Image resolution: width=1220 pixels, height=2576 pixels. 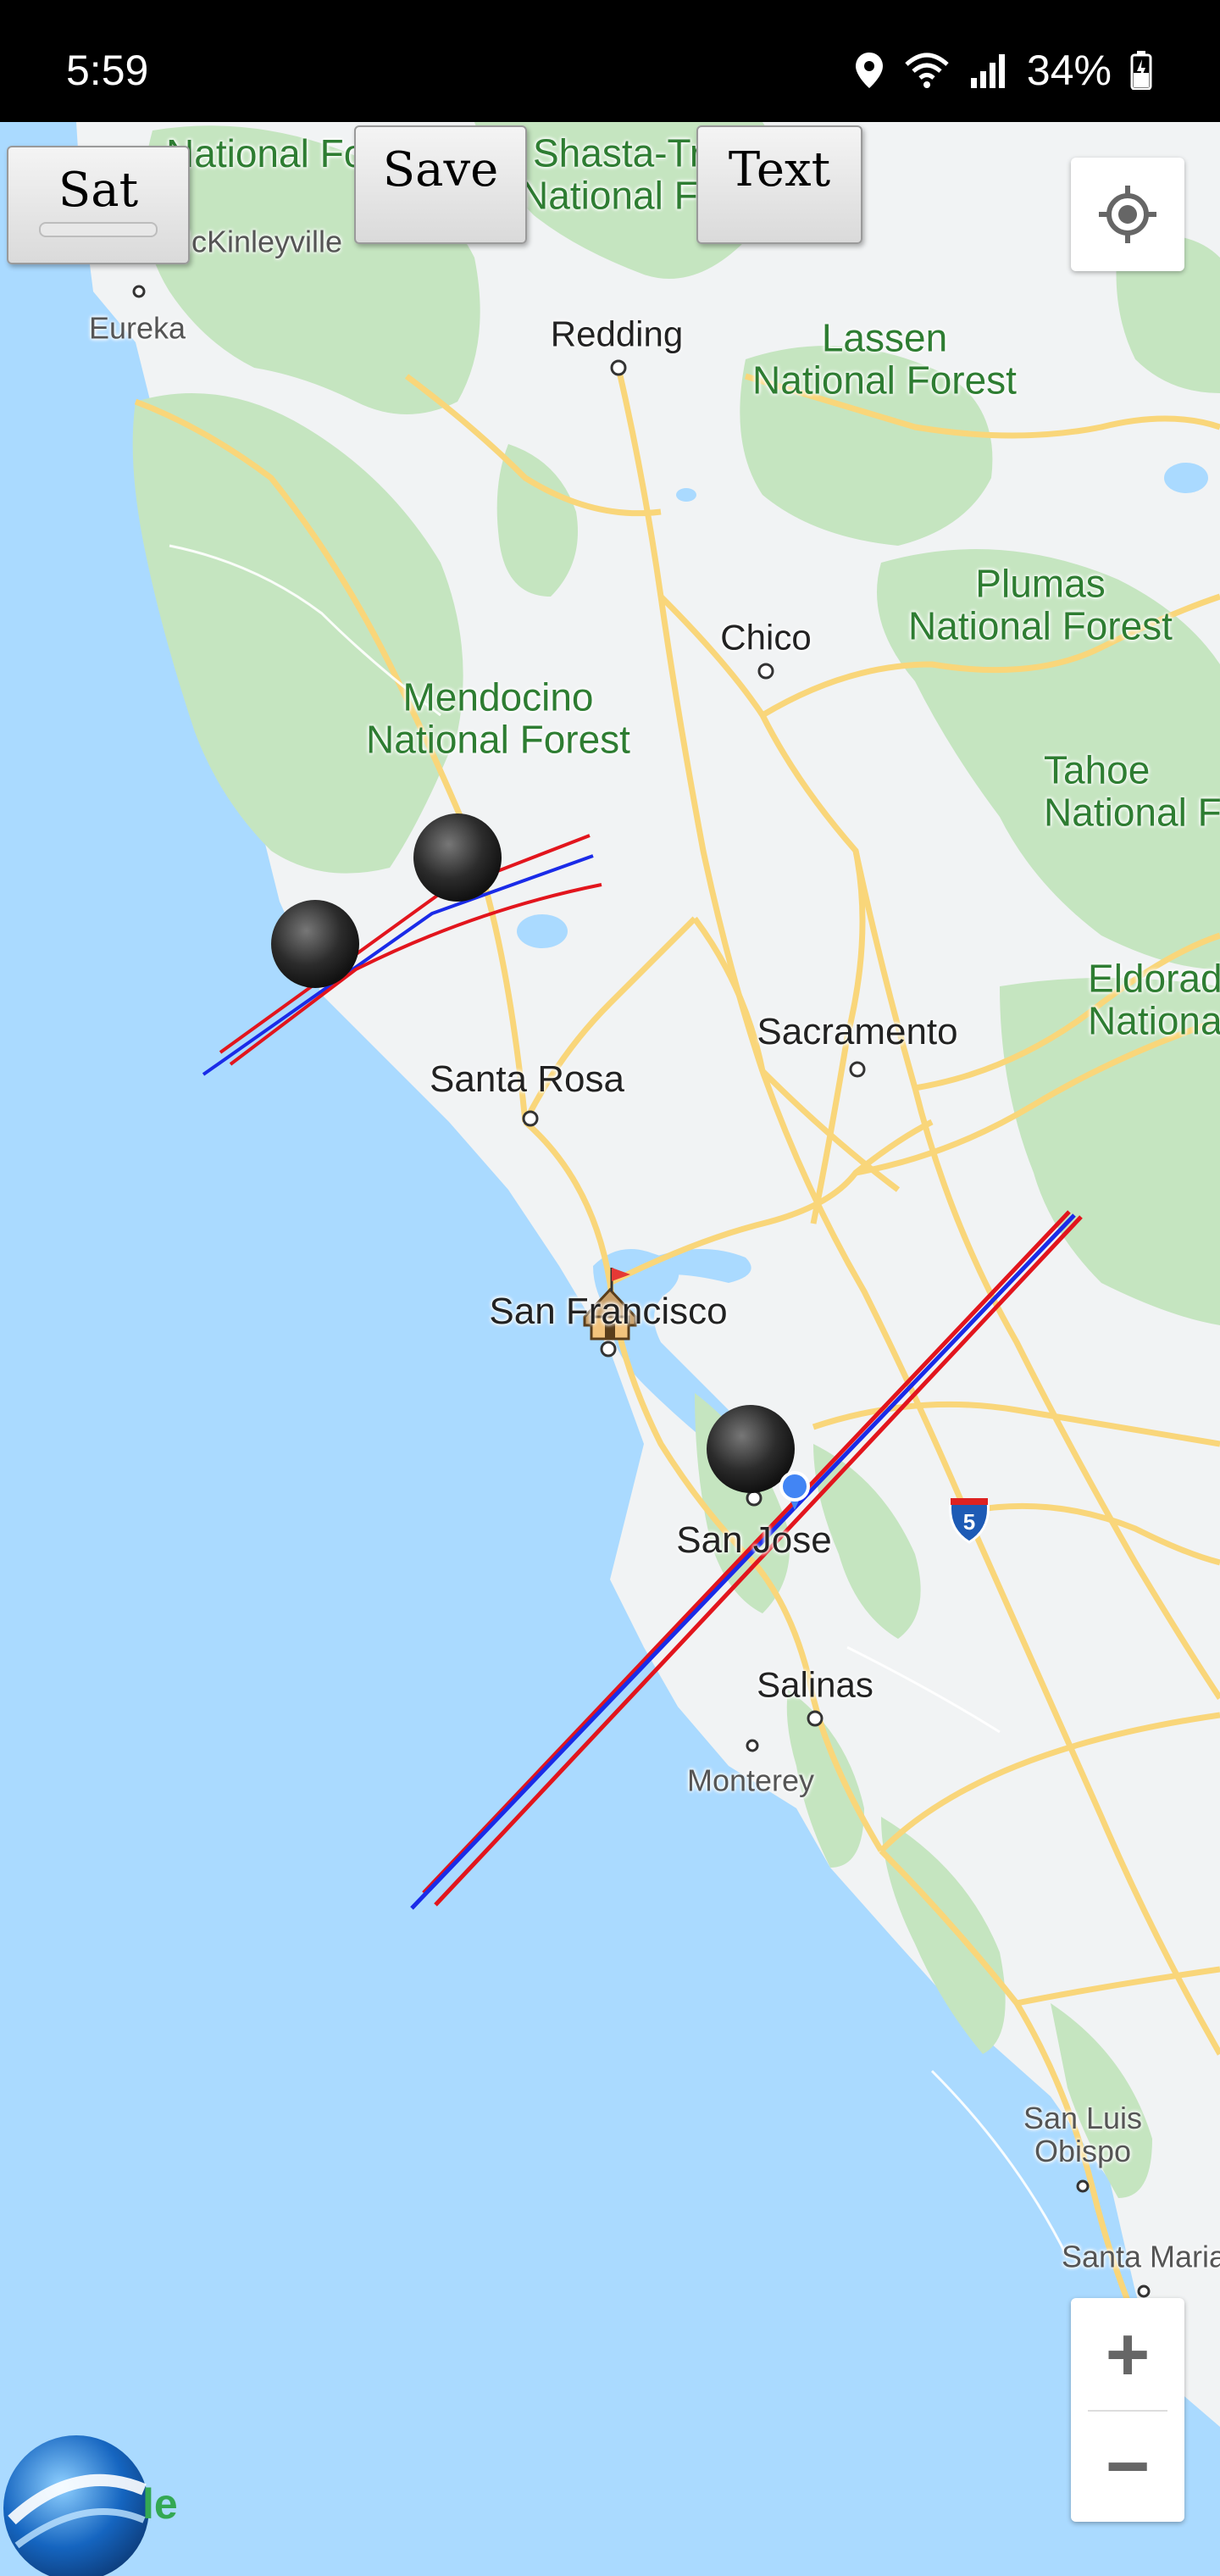 What do you see at coordinates (988, 70) in the screenshot?
I see `signal-icon` at bounding box center [988, 70].